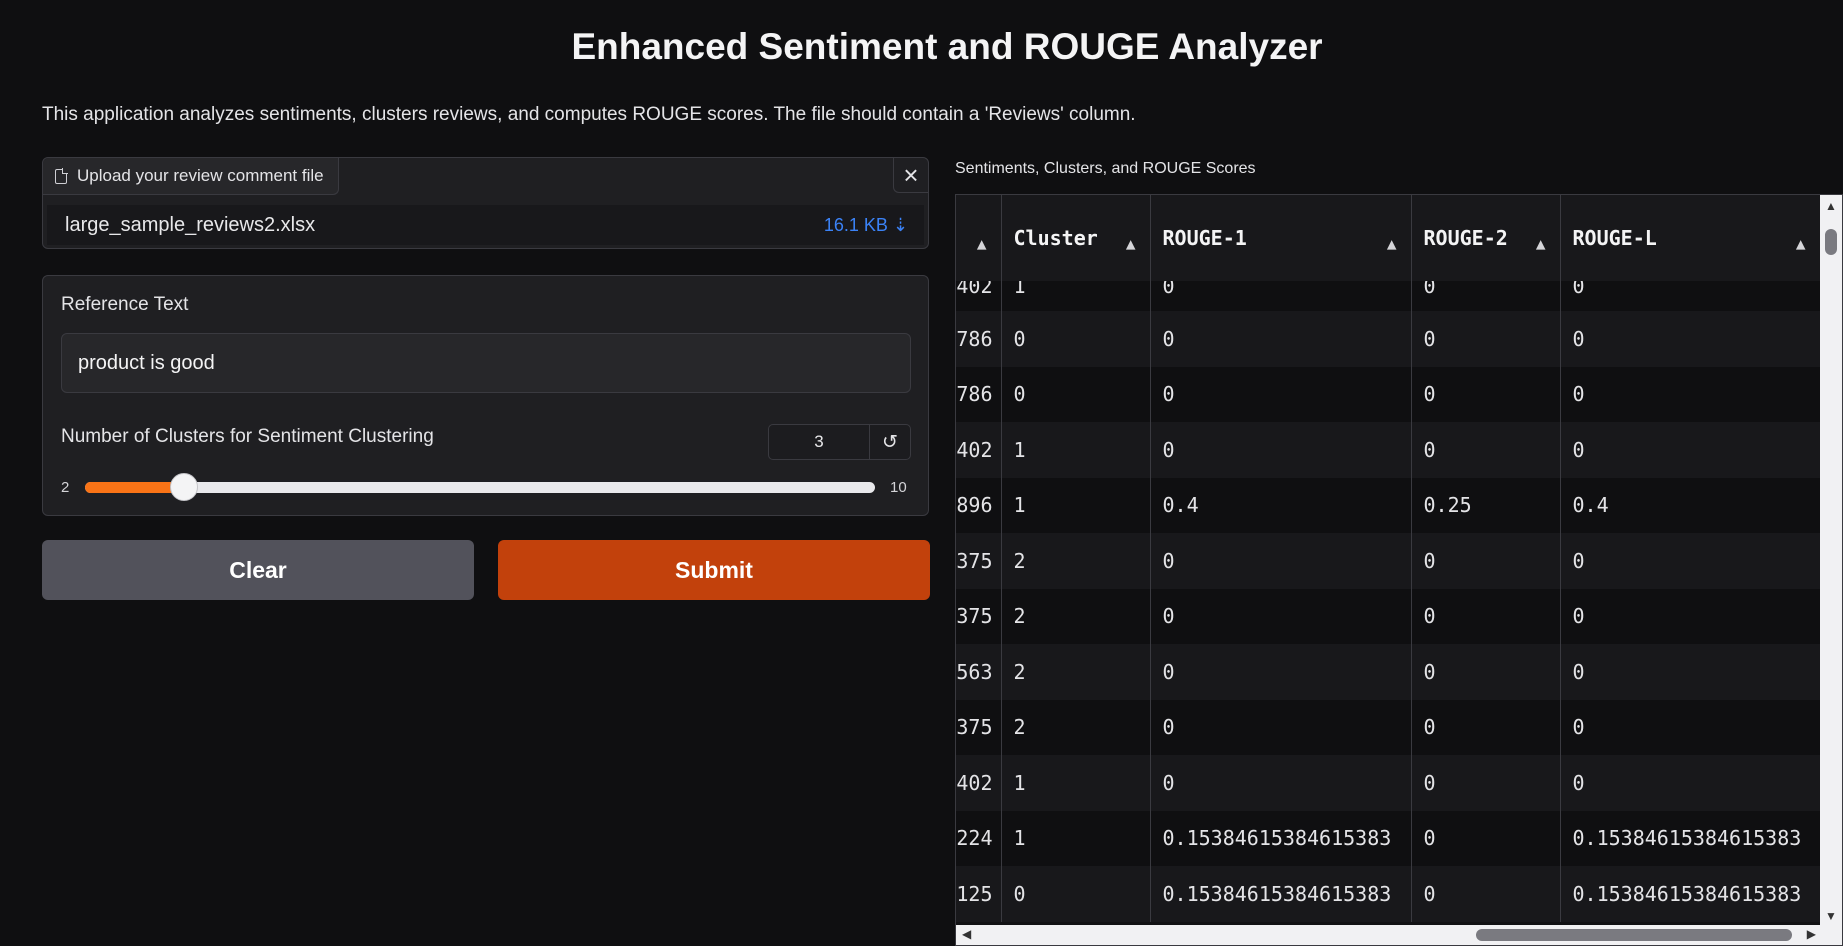 This screenshot has width=1843, height=946. I want to click on table-cell: 125, so click(979, 894).